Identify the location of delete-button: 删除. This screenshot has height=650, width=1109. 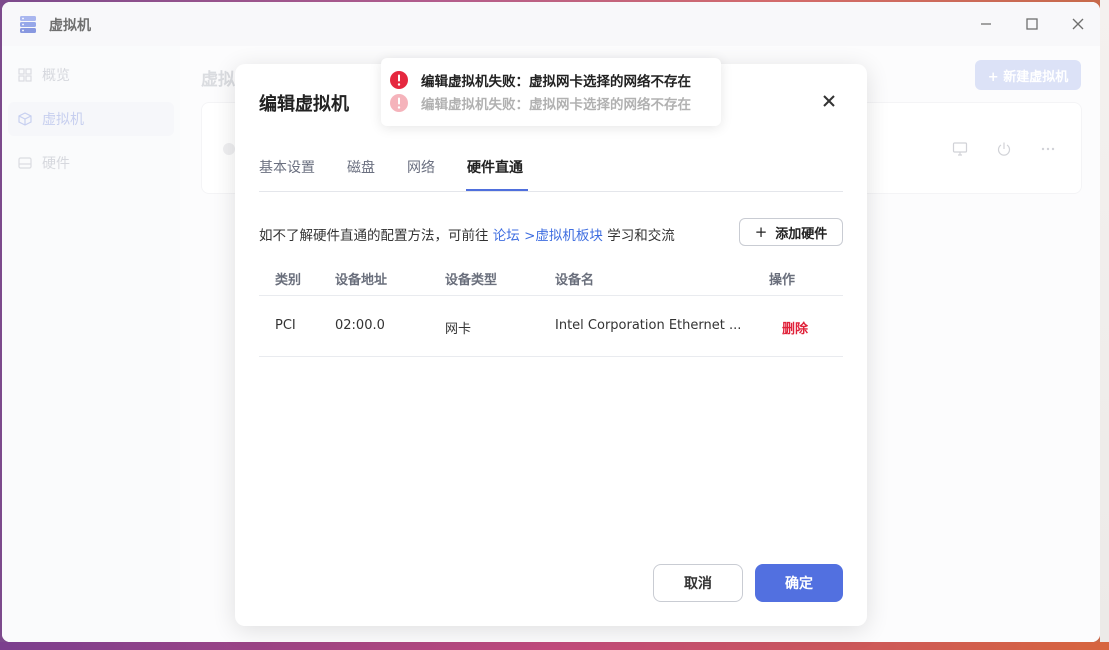
(795, 327).